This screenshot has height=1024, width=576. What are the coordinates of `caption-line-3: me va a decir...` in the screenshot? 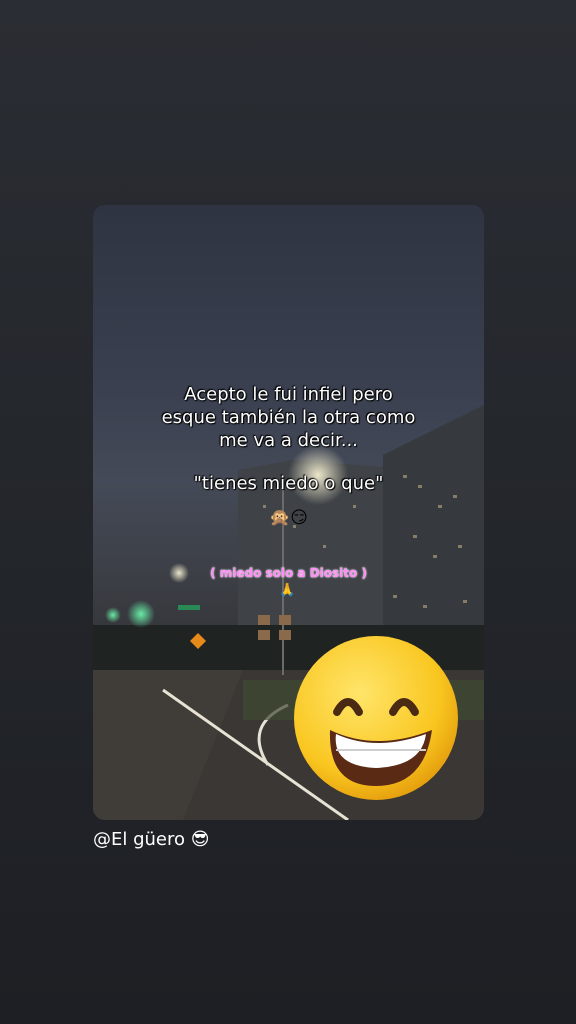 It's located at (288, 440).